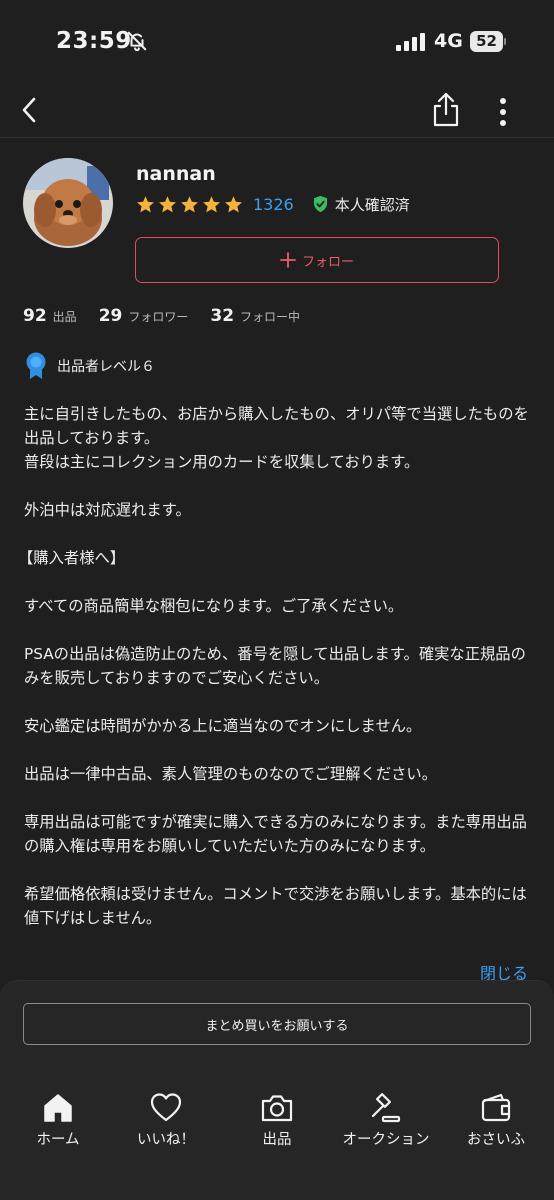 This screenshot has width=554, height=1200. Describe the element at coordinates (110, 316) in the screenshot. I see `stat-value: 29` at that location.